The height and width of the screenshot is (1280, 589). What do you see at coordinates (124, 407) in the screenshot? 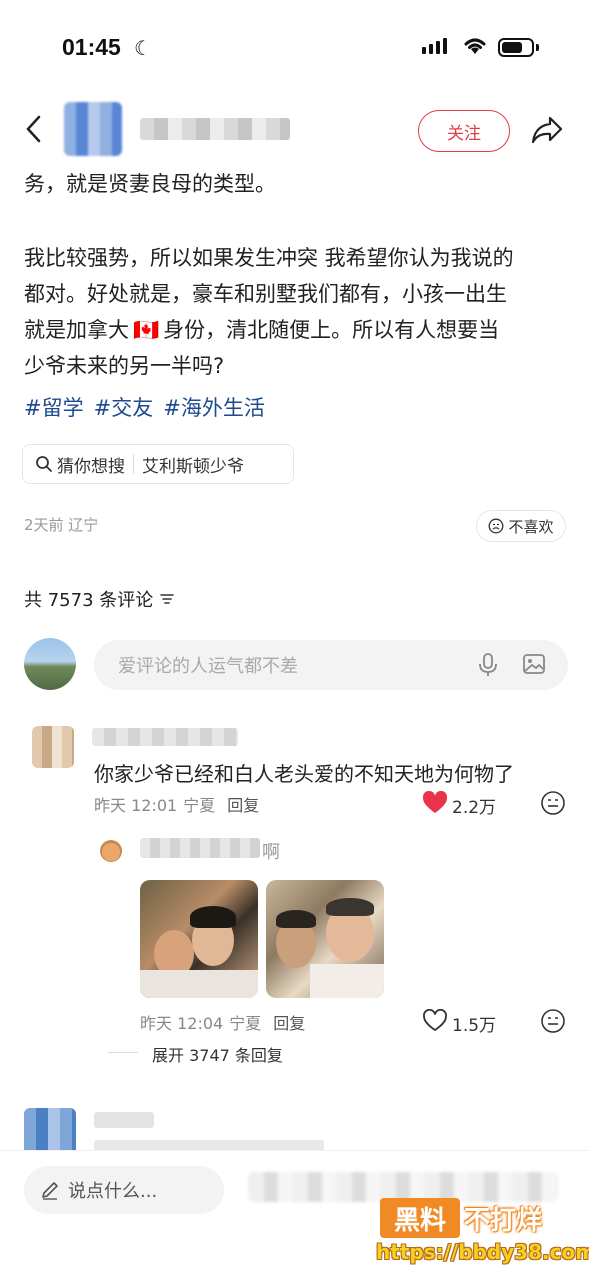
I see `tag-link: #交友` at bounding box center [124, 407].